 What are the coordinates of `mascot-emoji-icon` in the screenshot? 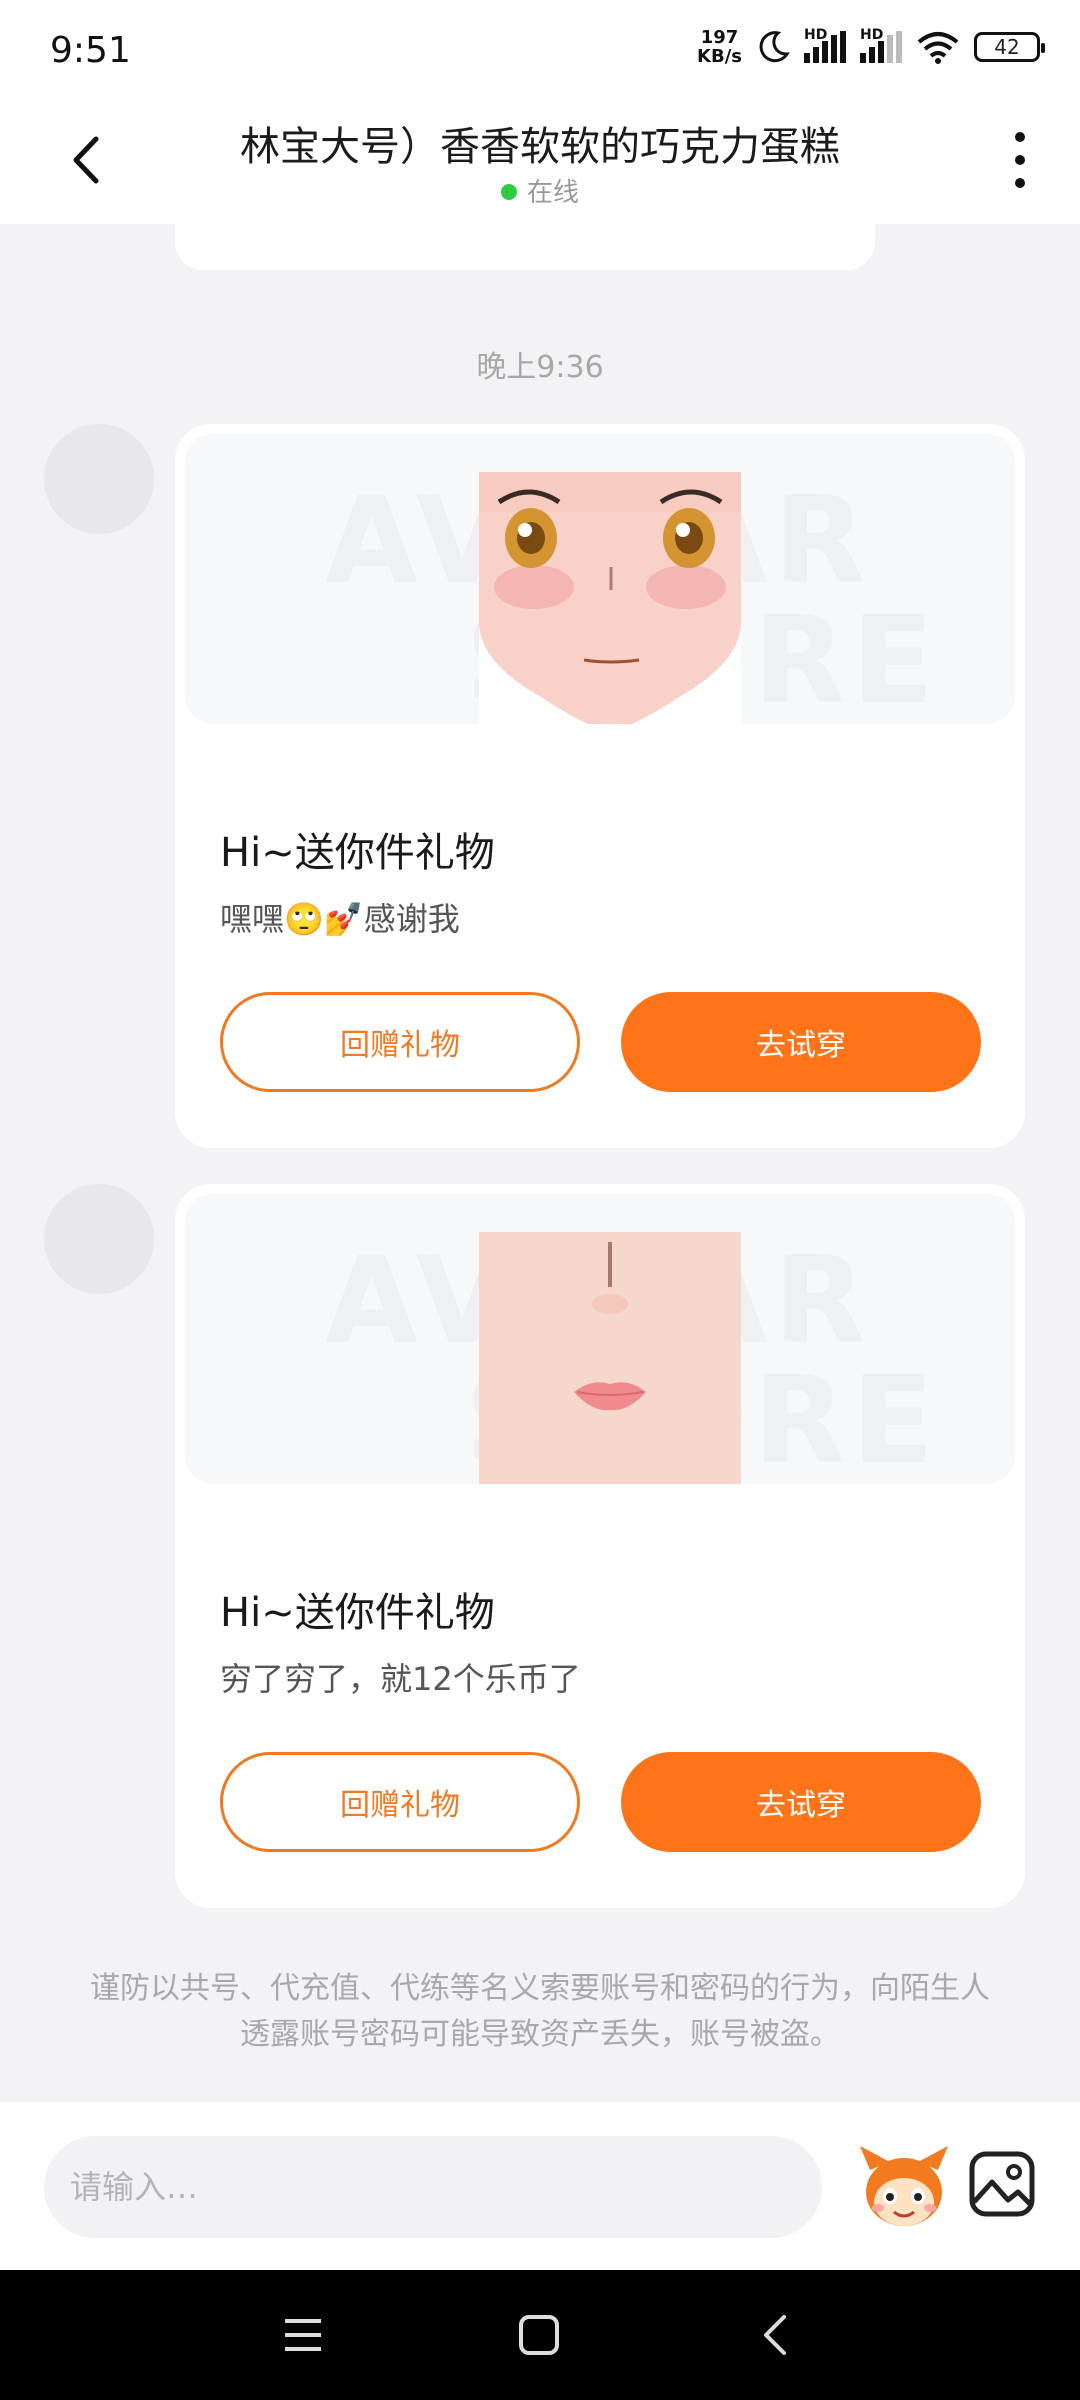 It's located at (904, 2186).